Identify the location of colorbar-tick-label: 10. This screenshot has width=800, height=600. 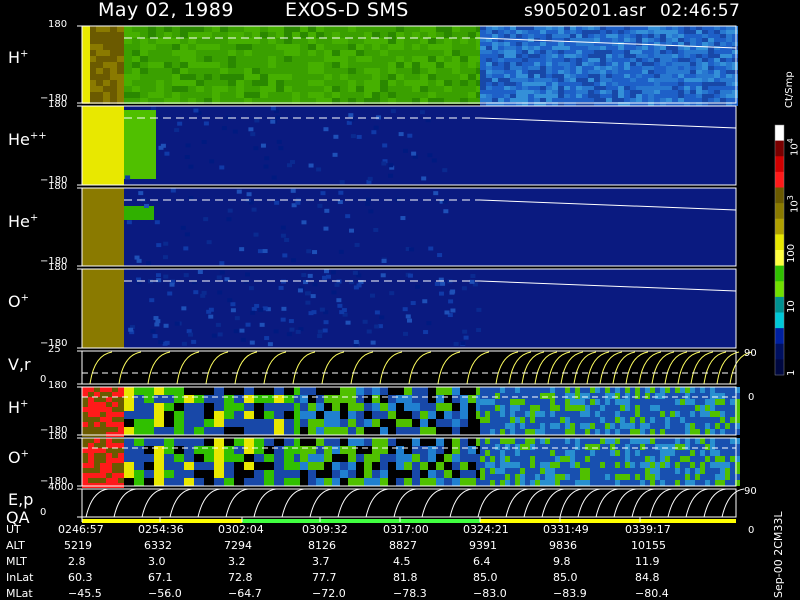
(791, 306).